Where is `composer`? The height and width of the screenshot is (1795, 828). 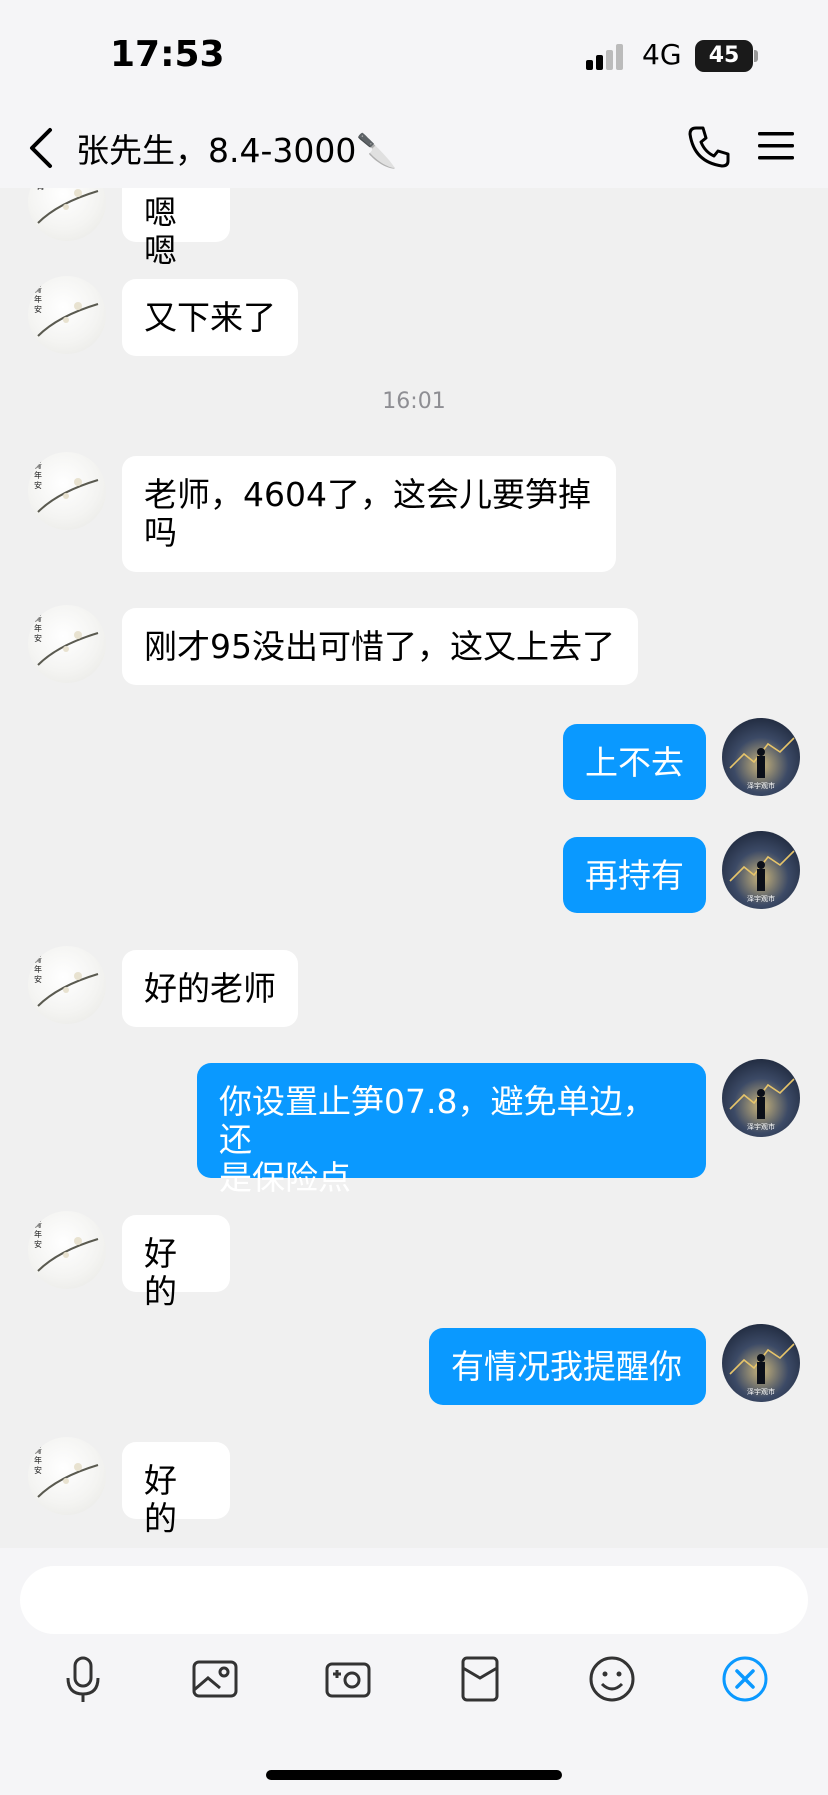
composer is located at coordinates (414, 1671).